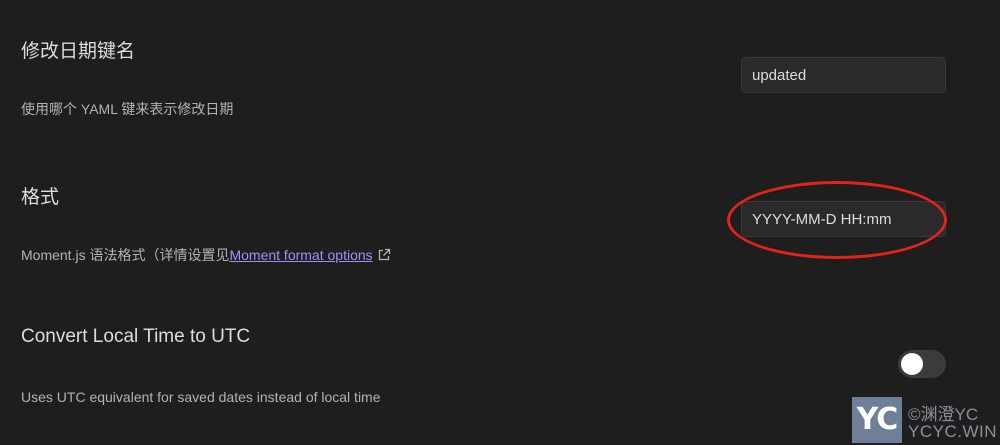 The height and width of the screenshot is (445, 1000). Describe the element at coordinates (384, 255) in the screenshot. I see `external-link-icon` at that location.